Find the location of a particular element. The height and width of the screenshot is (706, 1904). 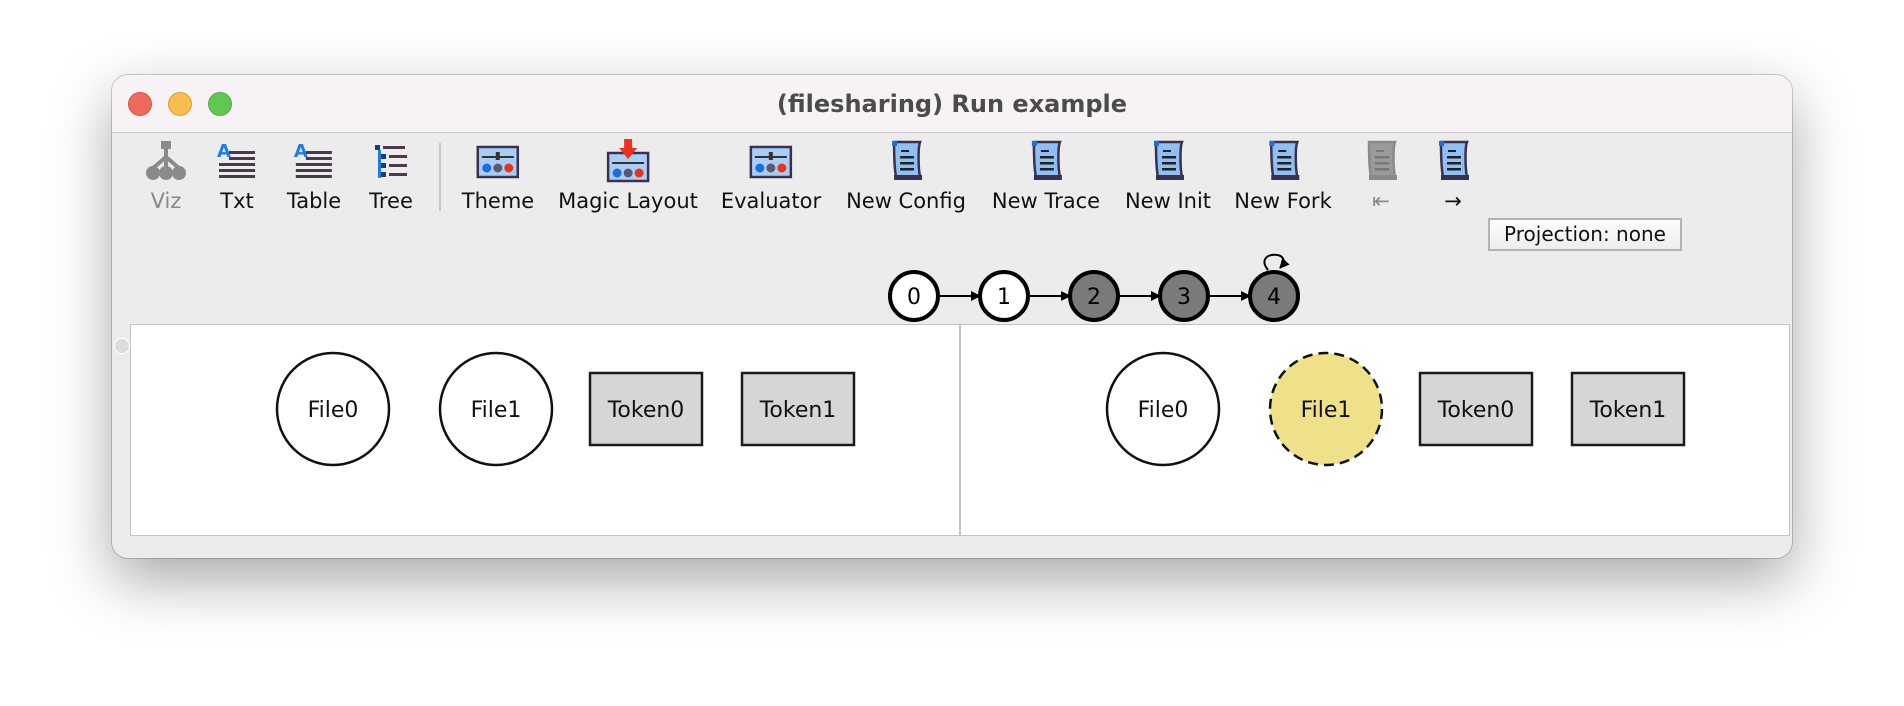

left-instance-panel: File0 File1 Token0 Token1 is located at coordinates (545, 430).